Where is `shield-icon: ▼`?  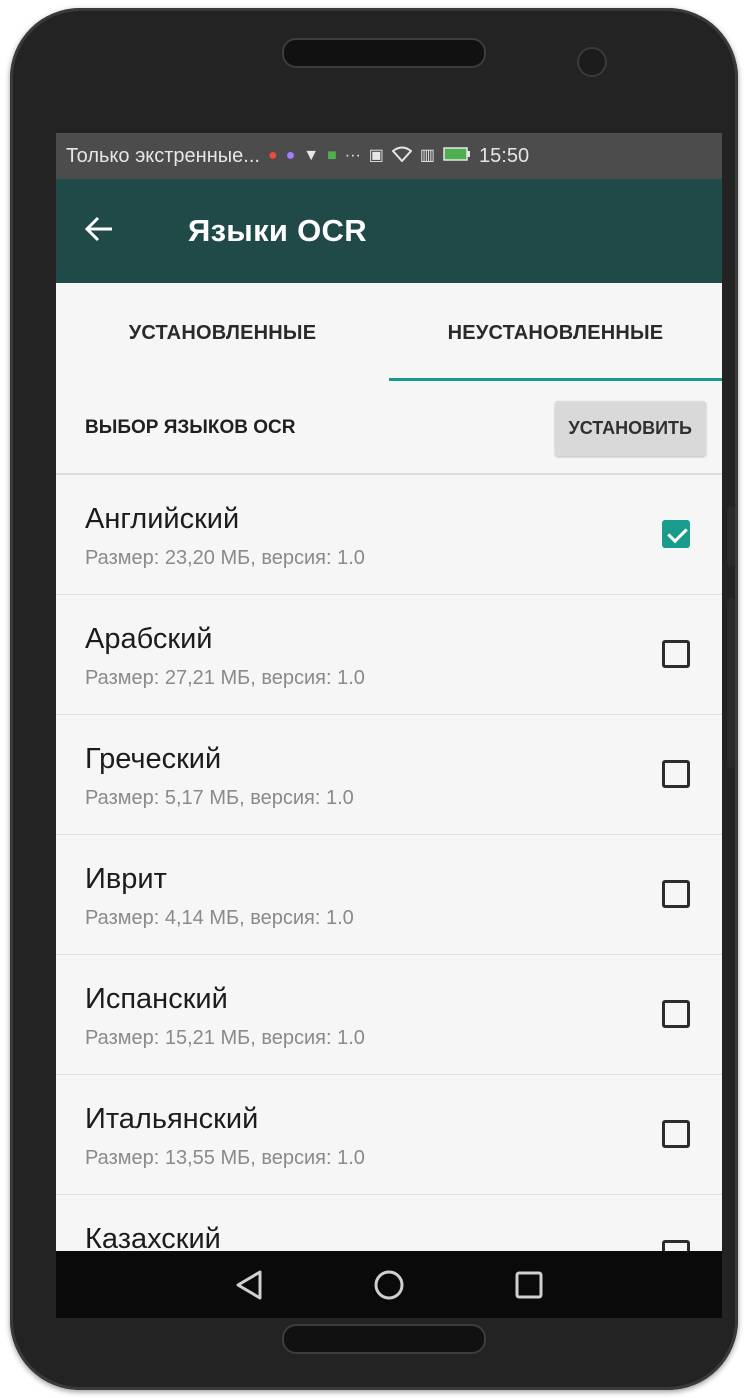
shield-icon: ▼ is located at coordinates (311, 155).